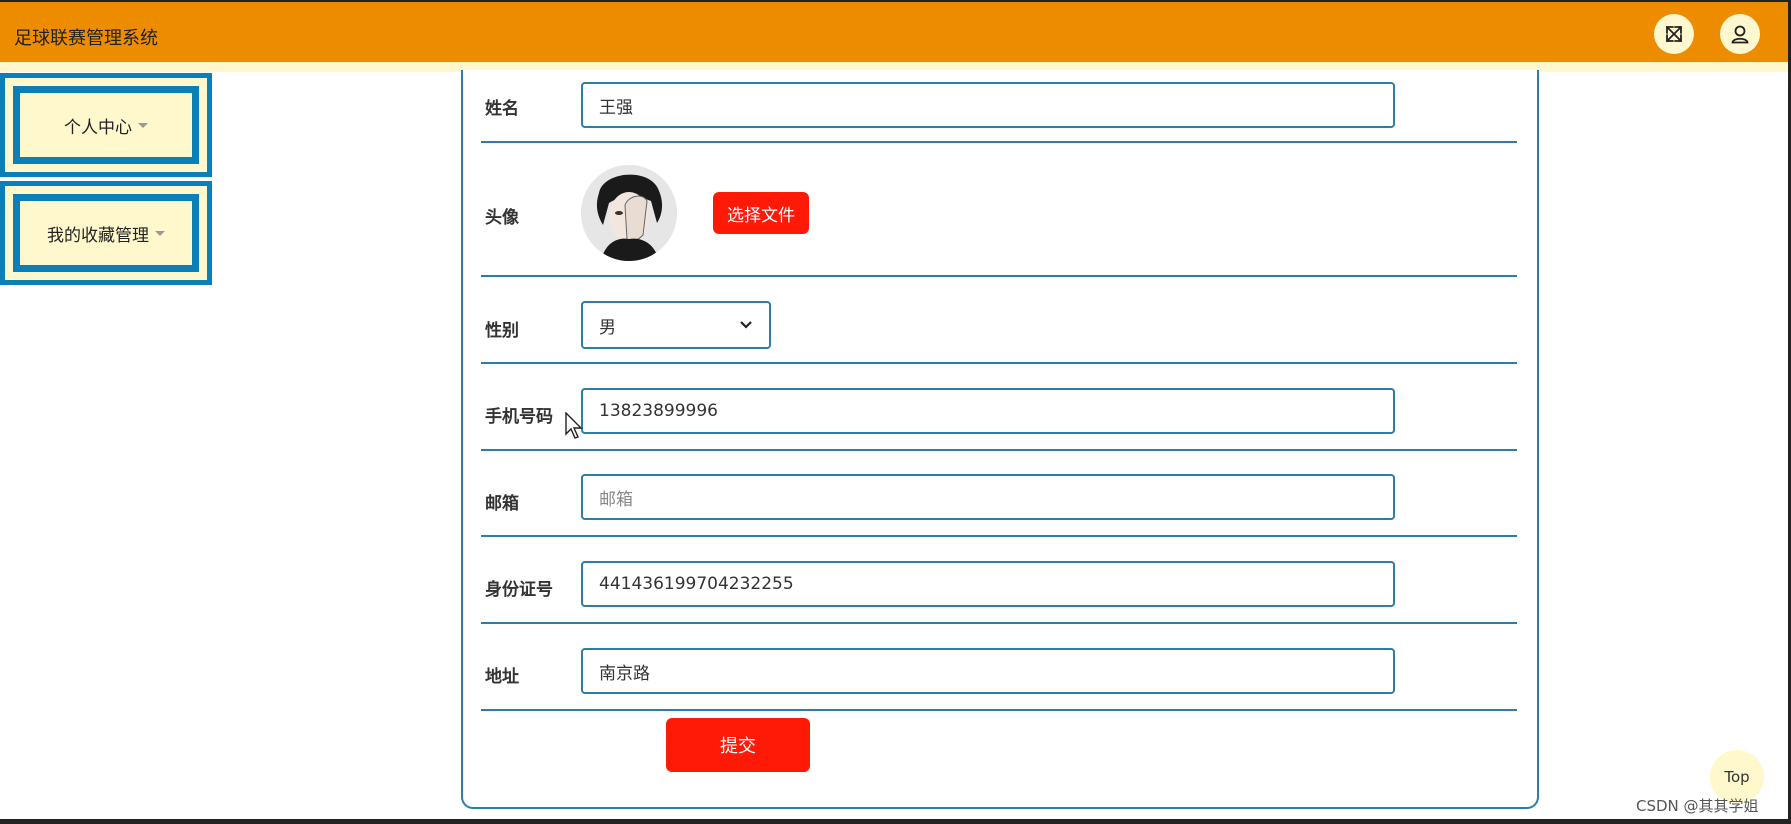  What do you see at coordinates (895, 821) in the screenshot?
I see `frame-bottom-edge` at bounding box center [895, 821].